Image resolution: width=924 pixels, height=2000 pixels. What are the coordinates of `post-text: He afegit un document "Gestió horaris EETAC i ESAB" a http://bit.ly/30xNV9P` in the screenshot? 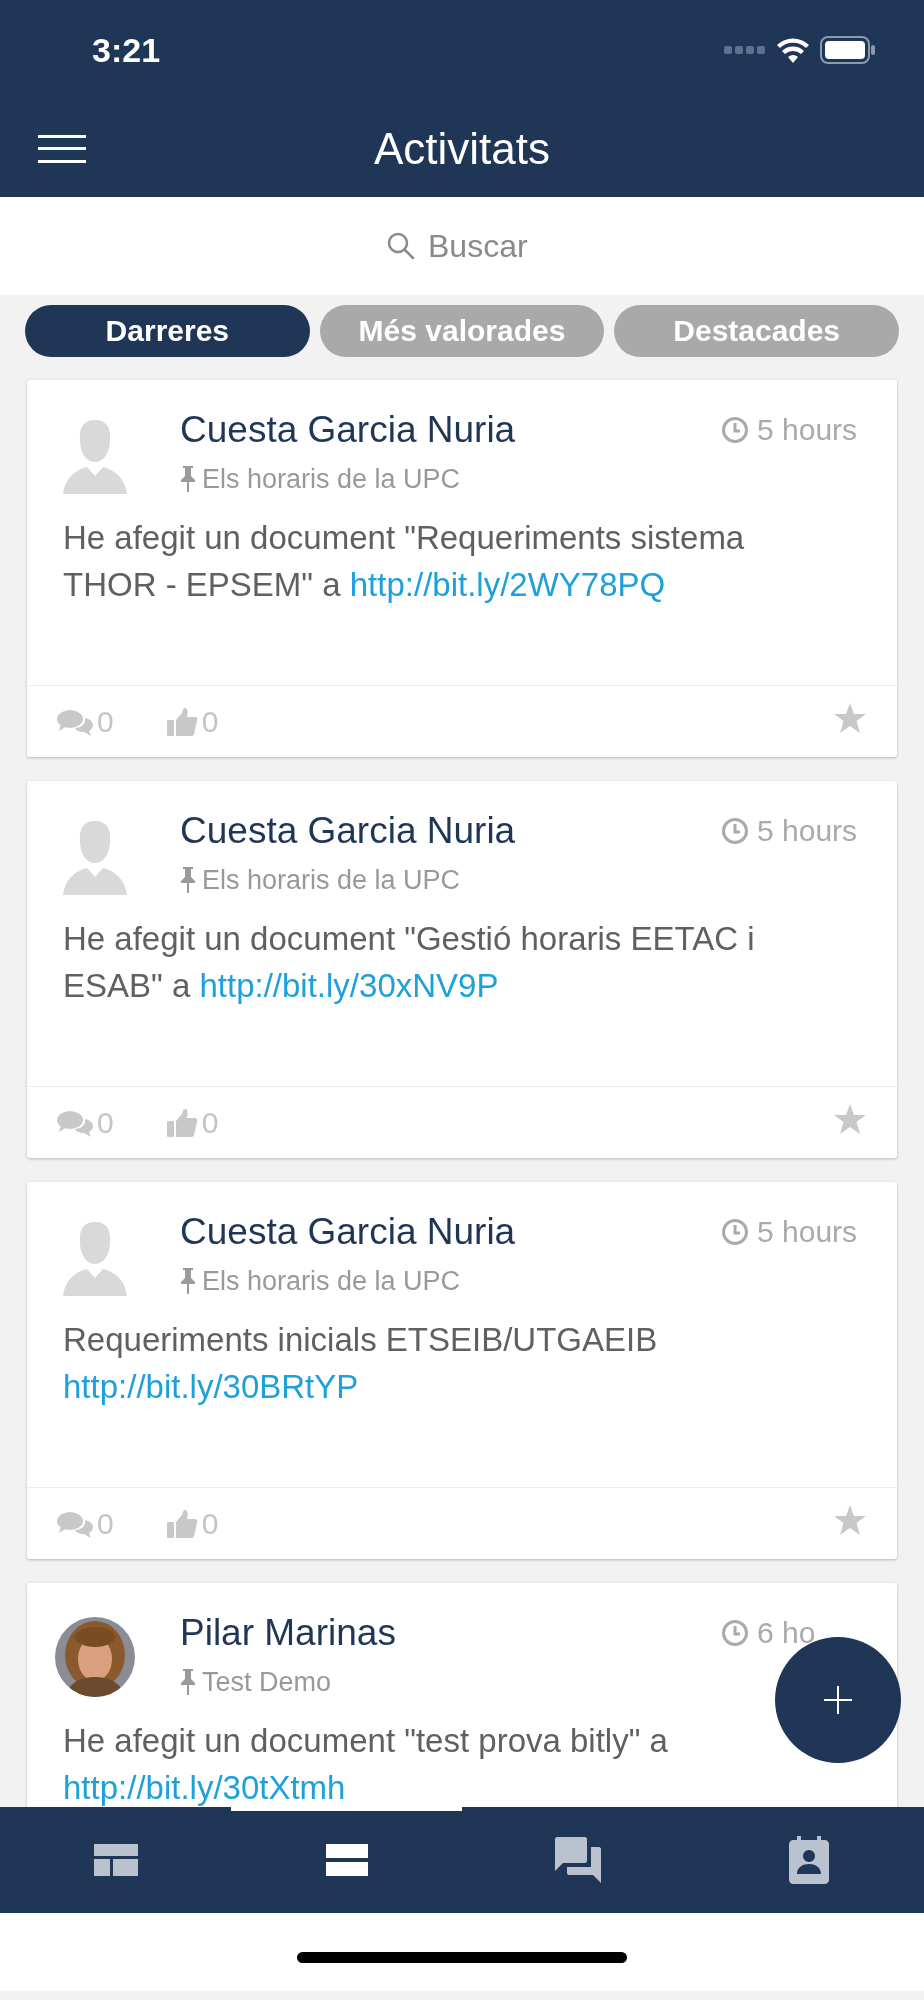 It's located at (409, 962).